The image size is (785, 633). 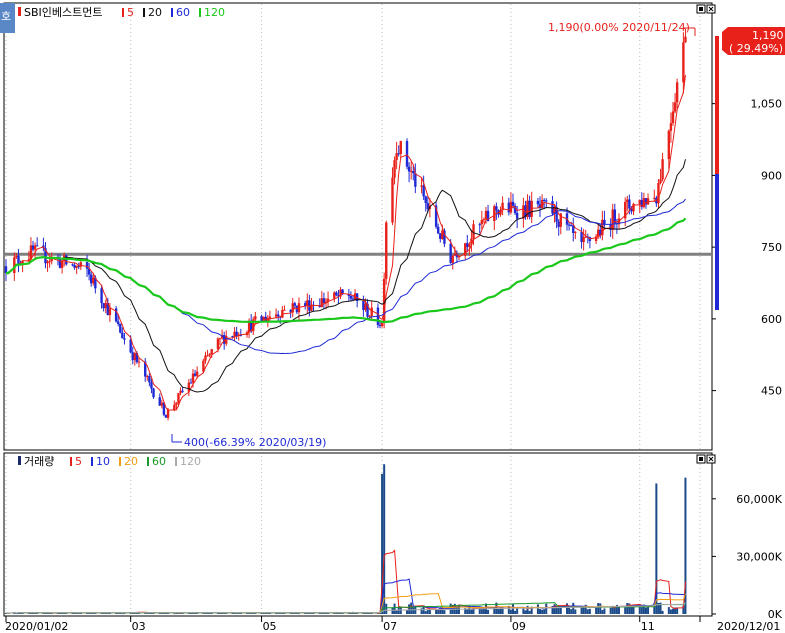 What do you see at coordinates (130, 12) in the screenshot?
I see `legend-label: 5` at bounding box center [130, 12].